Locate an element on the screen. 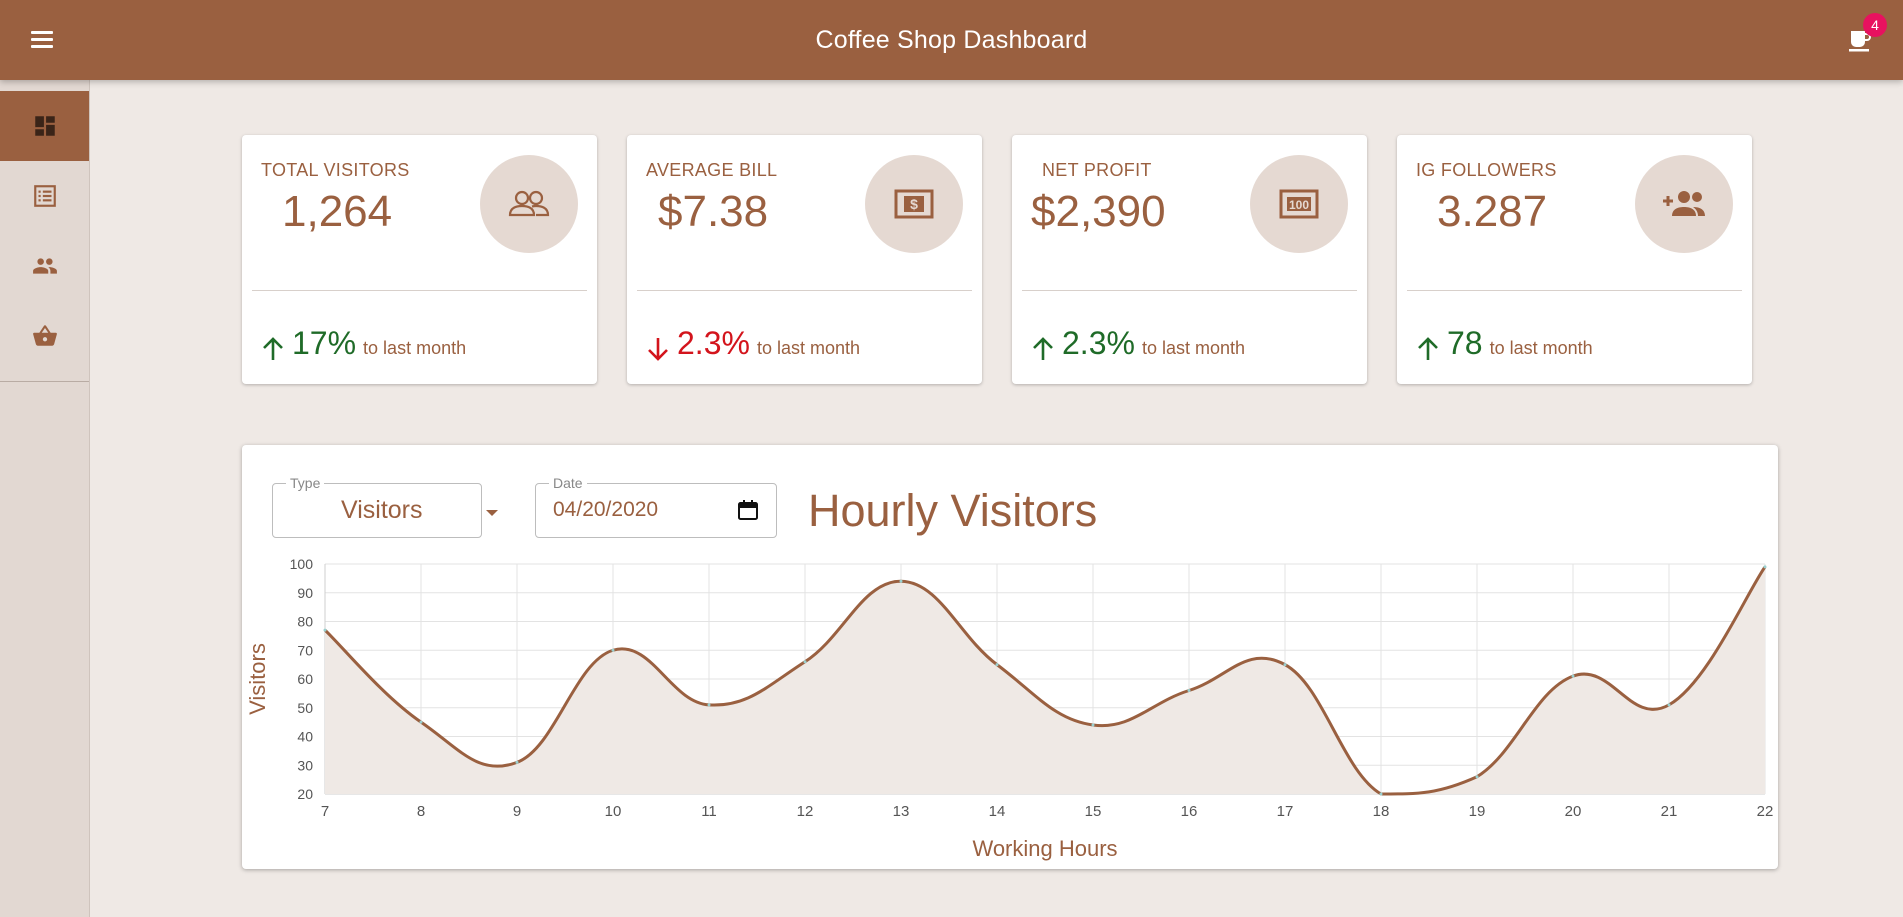 The image size is (1903, 917). card-value: 1,264 is located at coordinates (337, 211).